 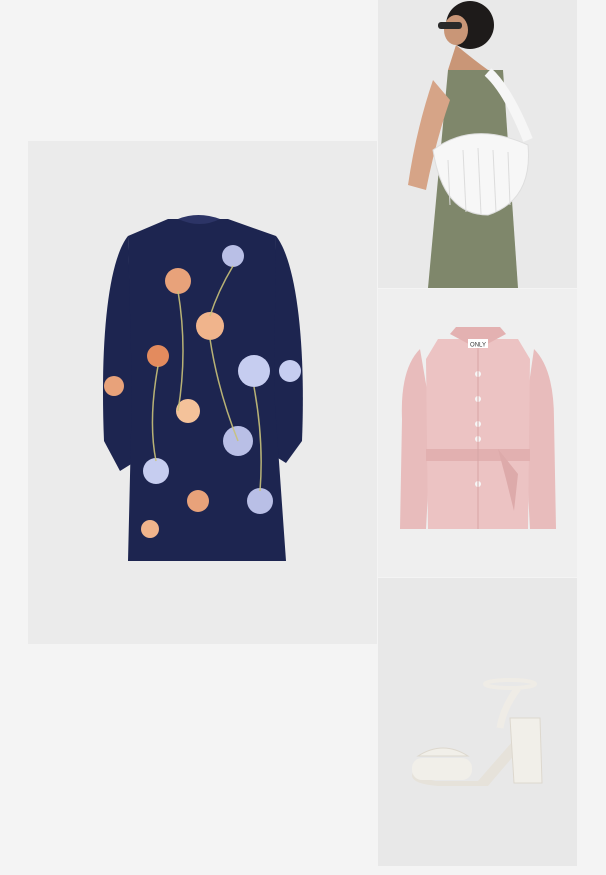 What do you see at coordinates (478, 346) in the screenshot?
I see `brand-tag: ONLY` at bounding box center [478, 346].